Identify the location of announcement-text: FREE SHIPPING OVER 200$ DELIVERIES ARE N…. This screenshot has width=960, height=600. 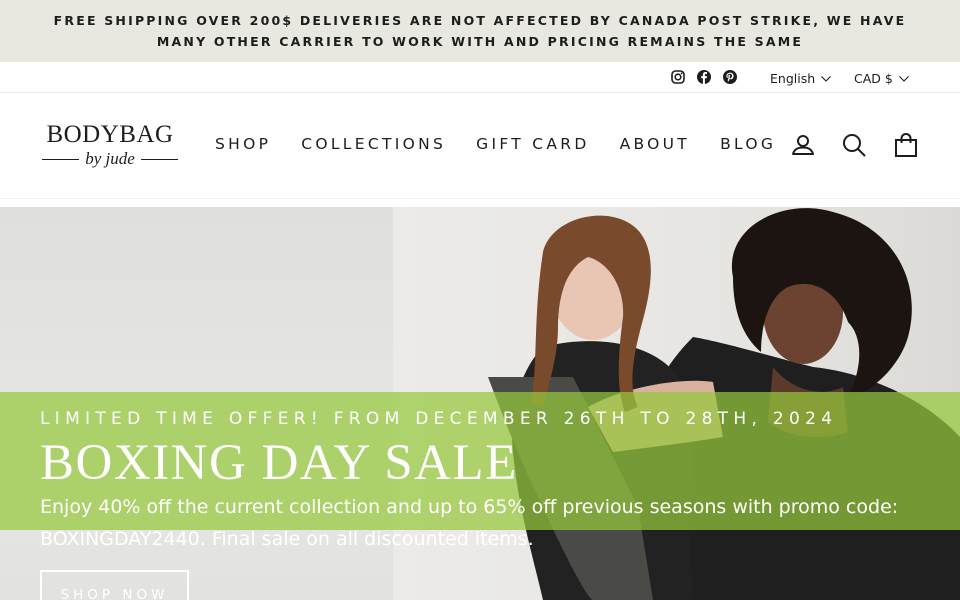
(480, 31).